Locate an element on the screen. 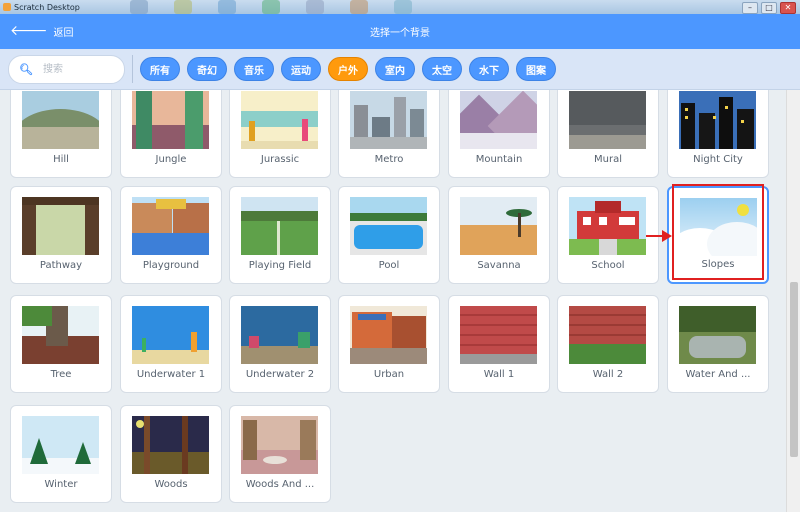 This screenshot has height=512, width=800. search-input is located at coordinates (82, 69).